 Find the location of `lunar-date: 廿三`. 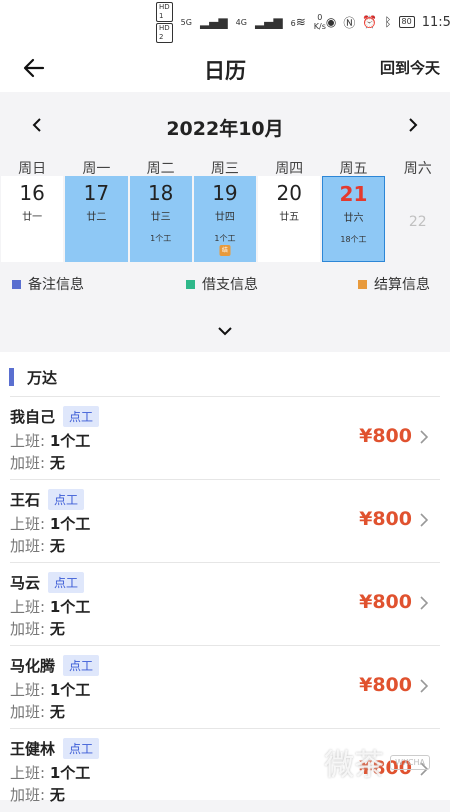

lunar-date: 廿三 is located at coordinates (160, 217).